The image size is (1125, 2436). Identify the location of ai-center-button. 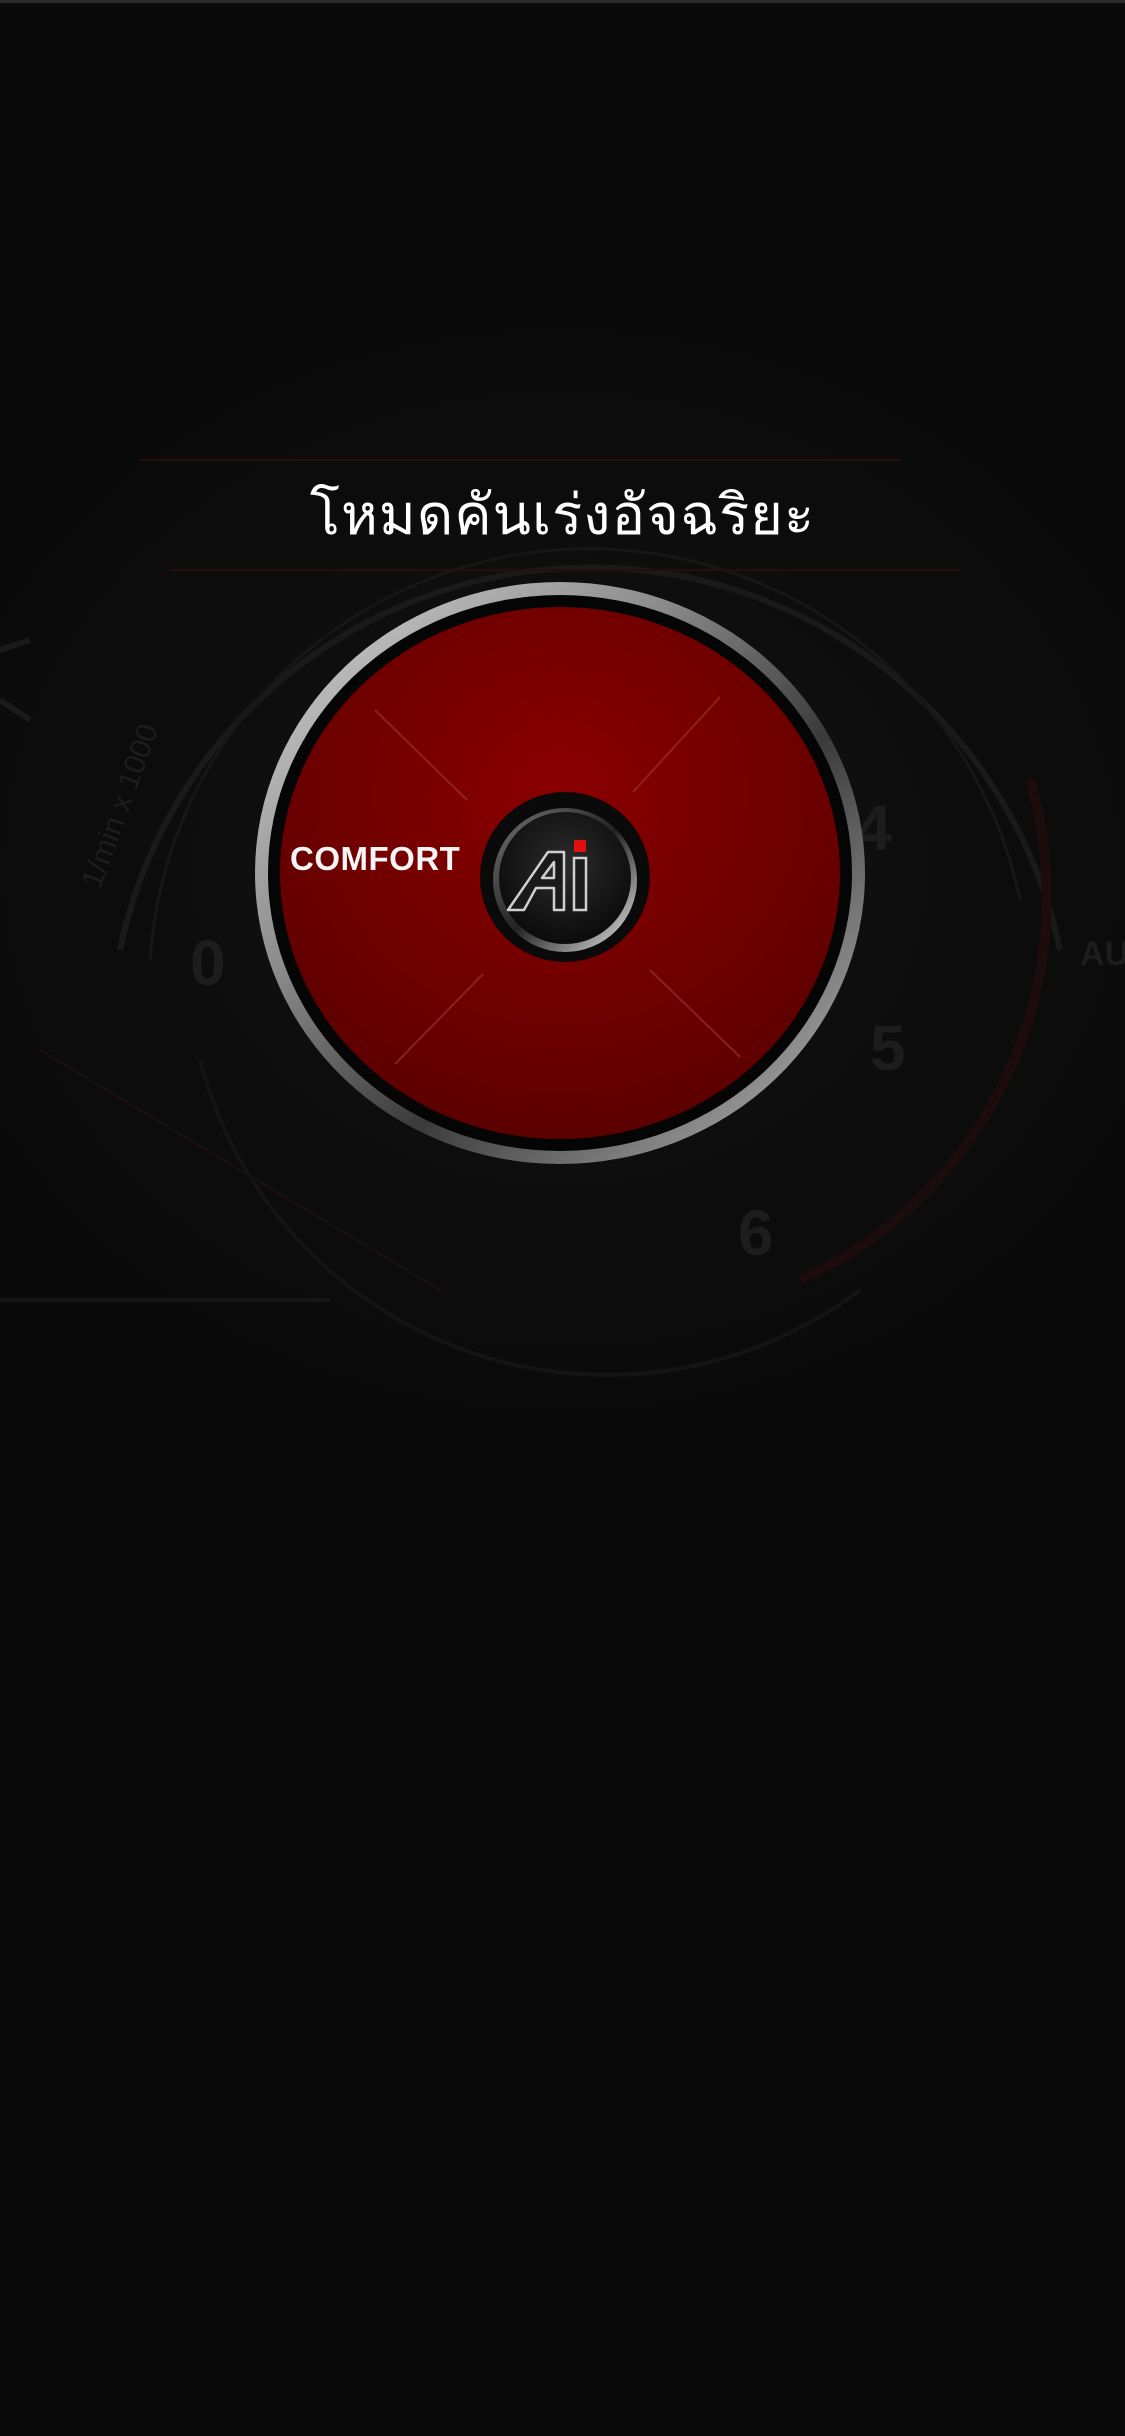
(565, 877).